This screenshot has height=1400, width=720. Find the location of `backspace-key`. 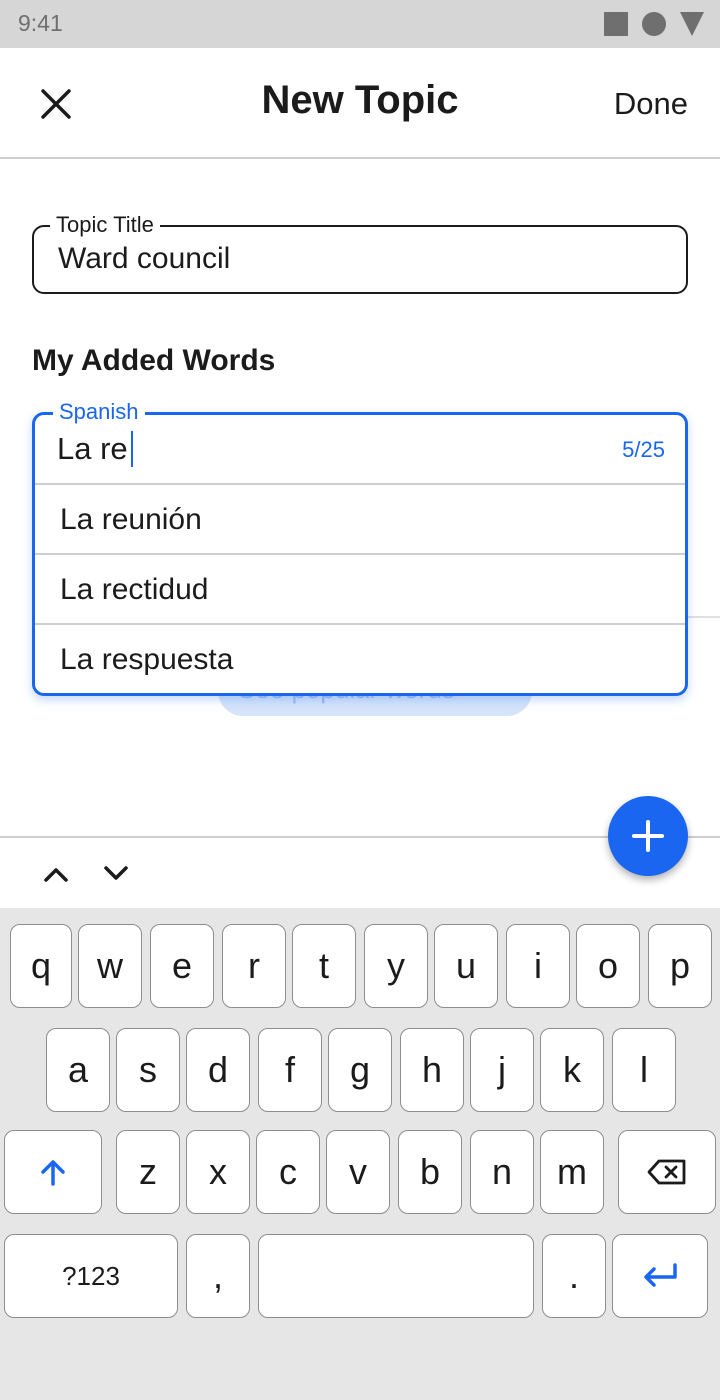

backspace-key is located at coordinates (667, 1172).